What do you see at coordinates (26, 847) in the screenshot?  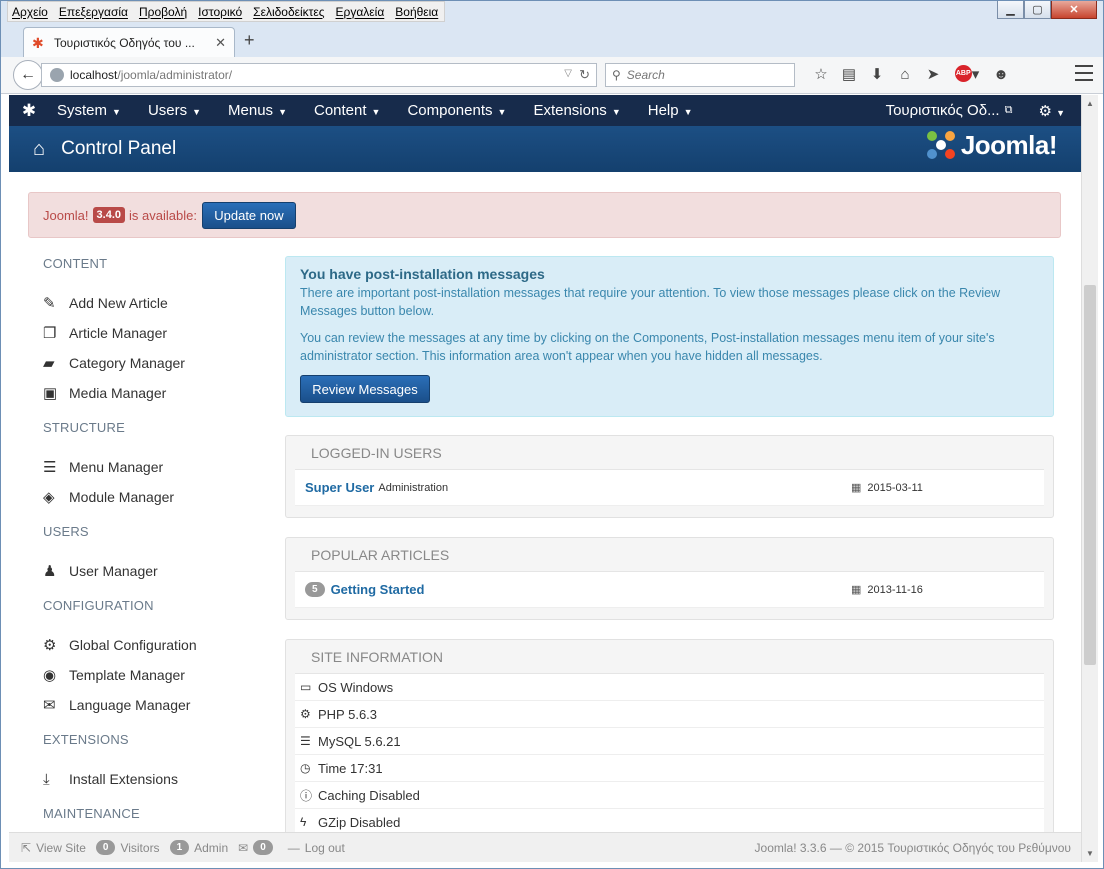 I see `external-link-icon: ⇱` at bounding box center [26, 847].